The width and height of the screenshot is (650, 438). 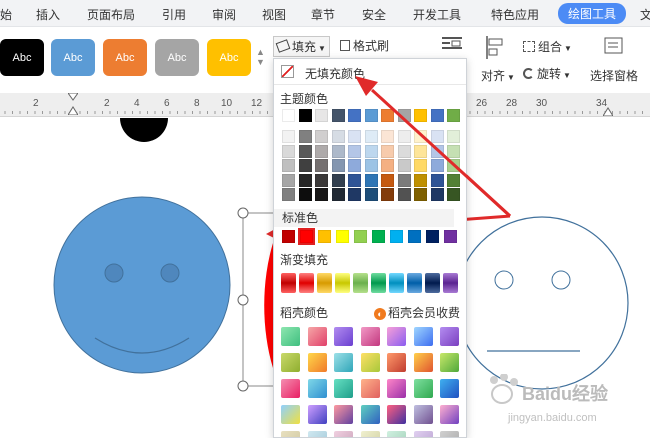 I want to click on right-indent-marker, so click(x=608, y=111).